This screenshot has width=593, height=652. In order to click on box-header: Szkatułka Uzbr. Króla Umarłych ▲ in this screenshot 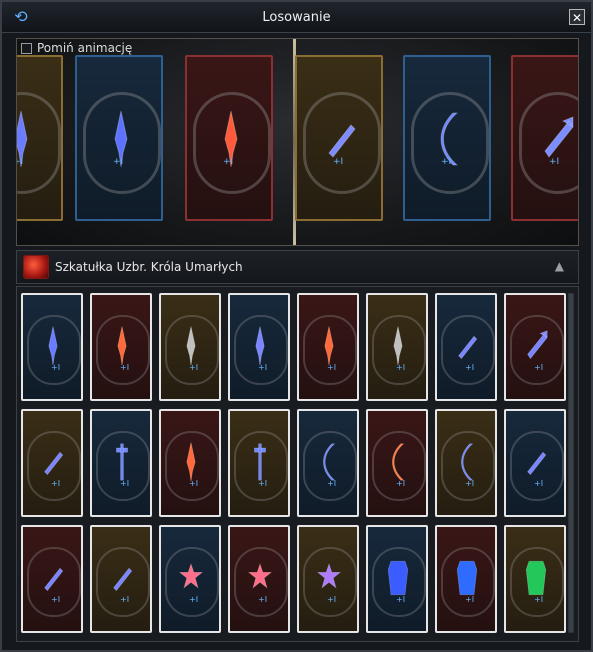, I will do `click(297, 267)`.